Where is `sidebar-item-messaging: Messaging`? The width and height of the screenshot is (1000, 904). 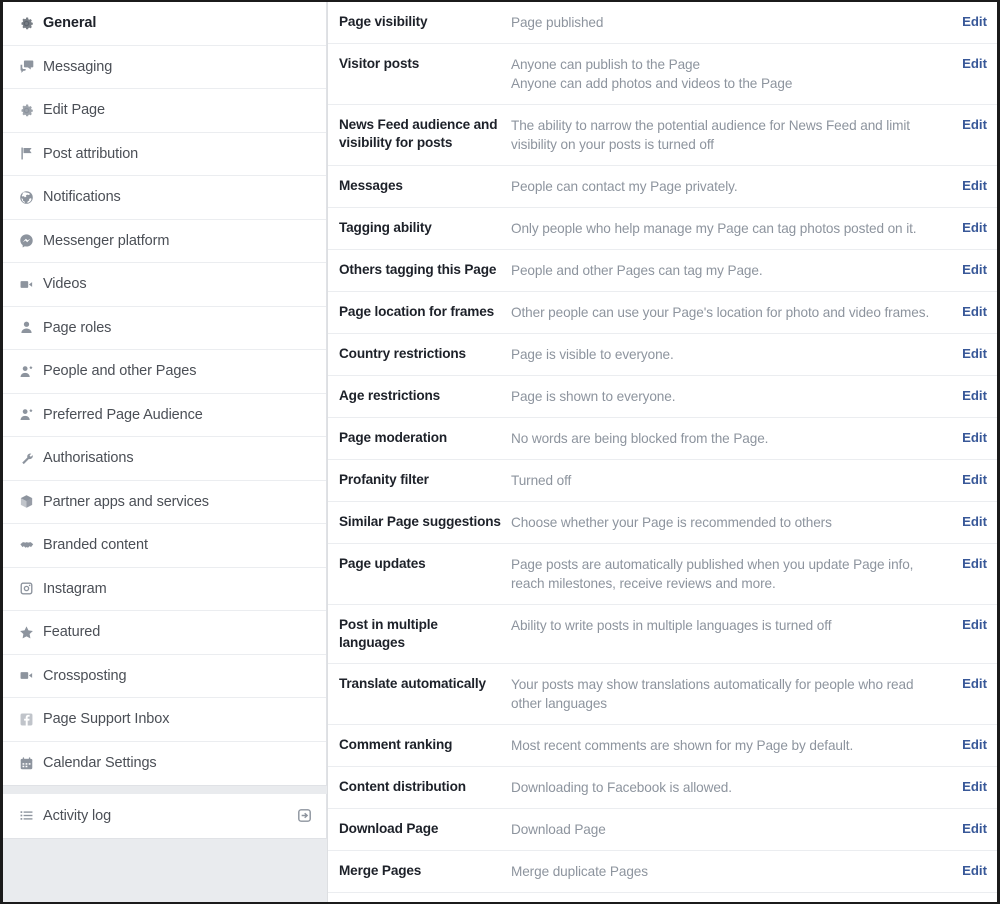 sidebar-item-messaging: Messaging is located at coordinates (164, 67).